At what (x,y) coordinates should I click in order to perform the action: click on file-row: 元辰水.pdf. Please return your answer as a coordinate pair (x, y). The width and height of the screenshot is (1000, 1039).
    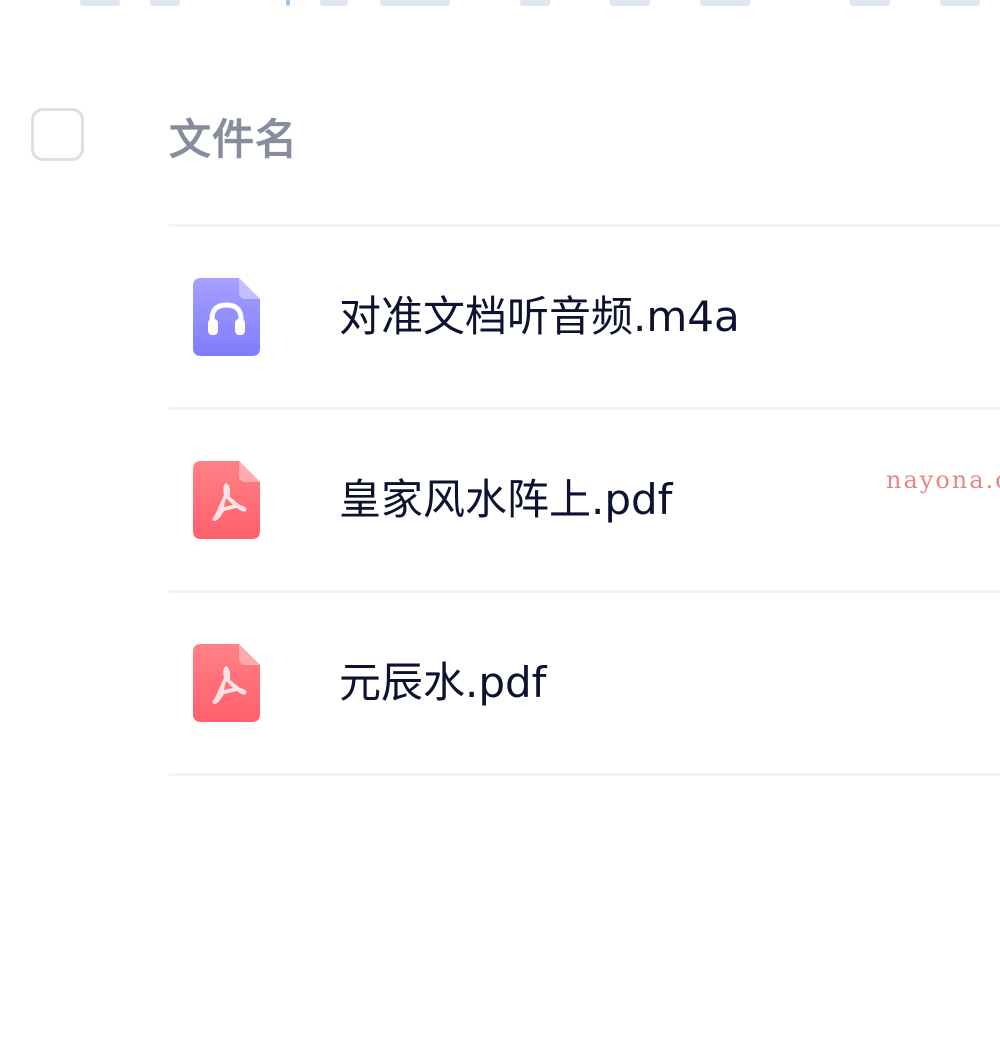
    Looking at the image, I should click on (584, 683).